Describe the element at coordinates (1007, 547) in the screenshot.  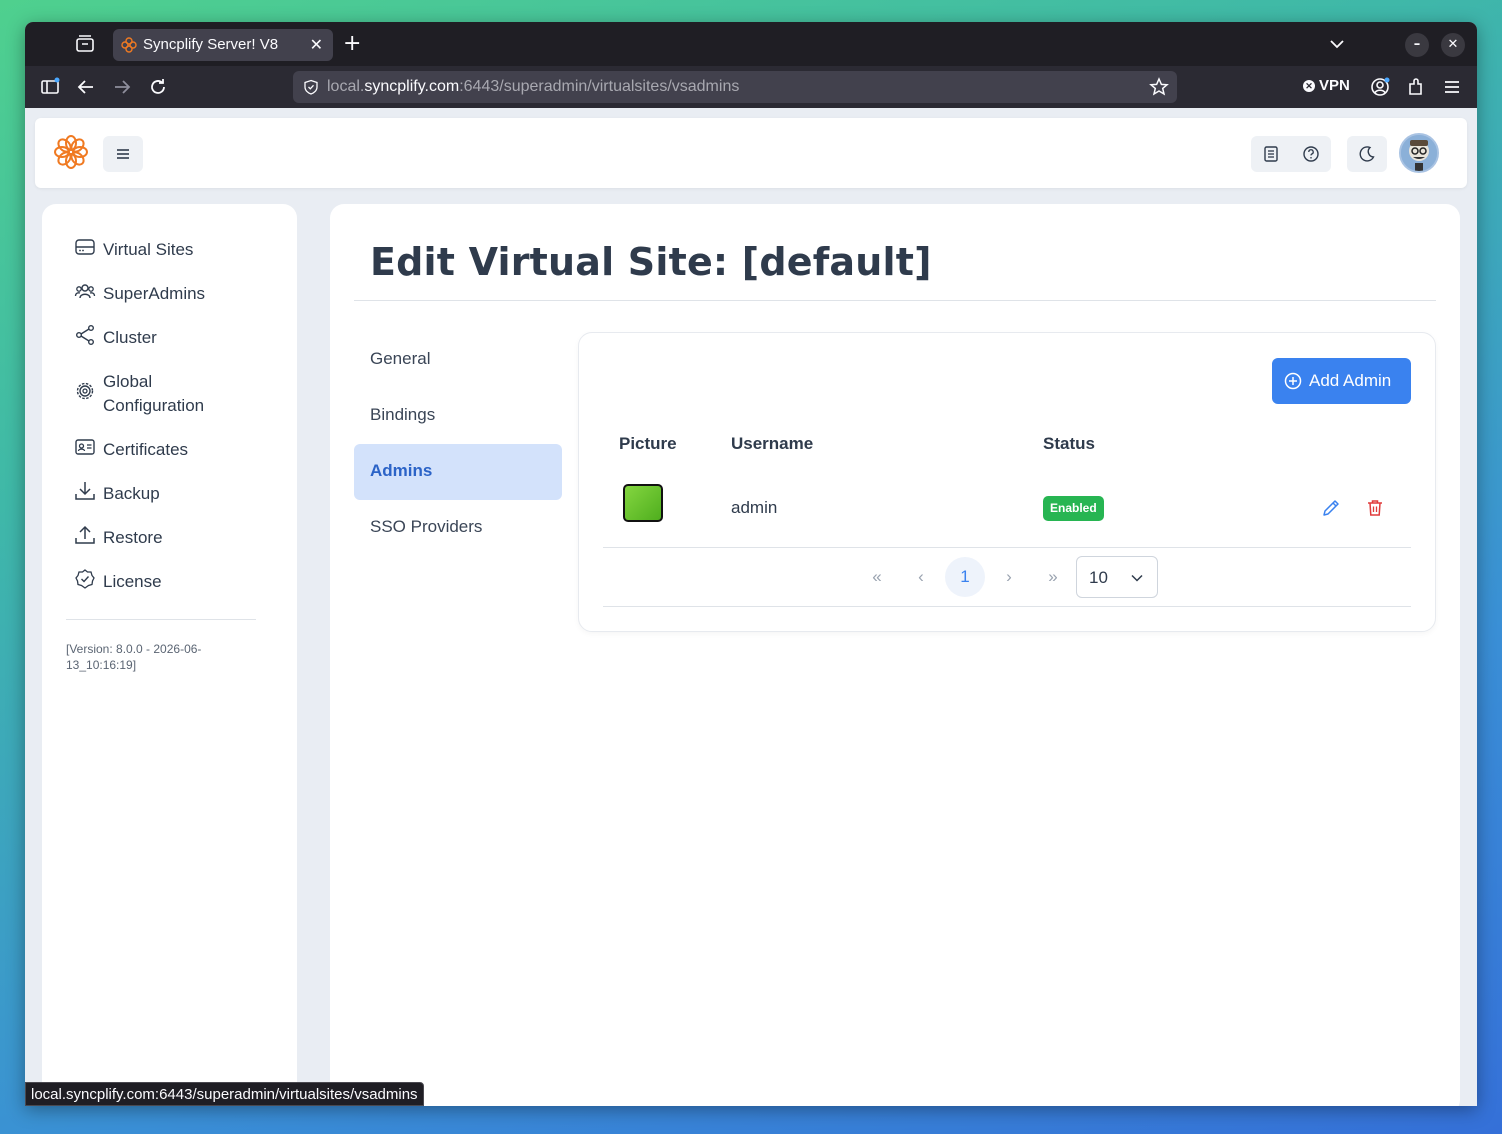
I see `row-divider` at that location.